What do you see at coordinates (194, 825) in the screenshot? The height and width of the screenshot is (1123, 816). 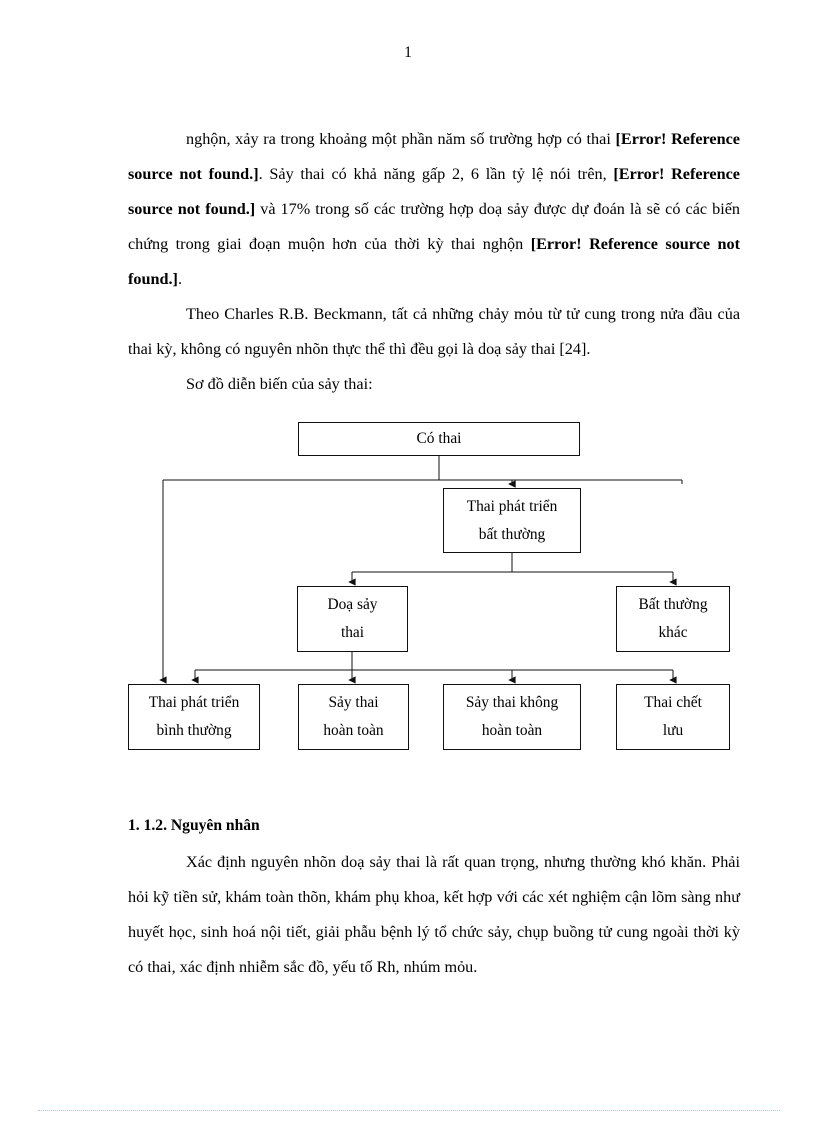 I see `section-heading: 1. 1.2. Nguyên nhân` at bounding box center [194, 825].